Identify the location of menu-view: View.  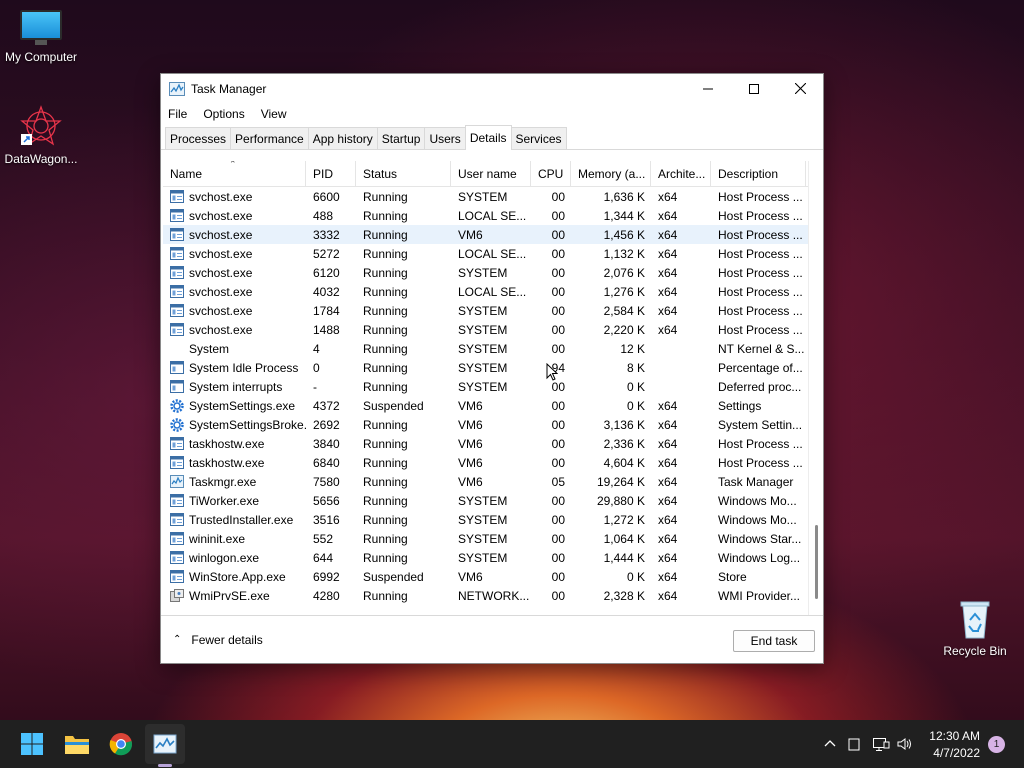
(274, 114).